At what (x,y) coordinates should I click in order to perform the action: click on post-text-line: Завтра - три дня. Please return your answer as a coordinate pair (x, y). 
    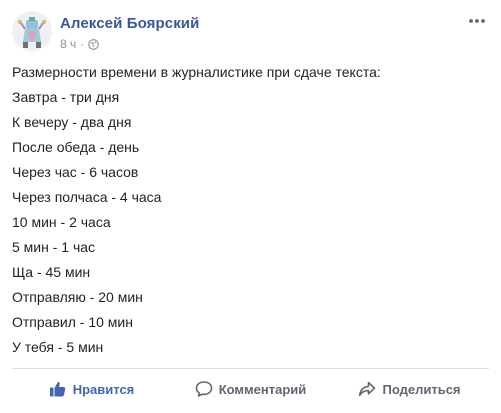
    Looking at the image, I should click on (66, 97).